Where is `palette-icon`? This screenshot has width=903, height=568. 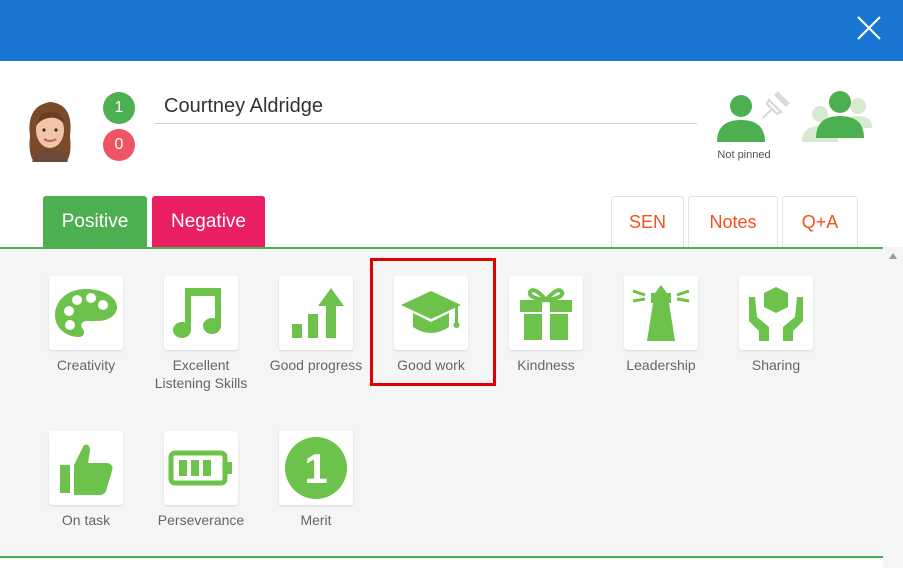 palette-icon is located at coordinates (86, 313).